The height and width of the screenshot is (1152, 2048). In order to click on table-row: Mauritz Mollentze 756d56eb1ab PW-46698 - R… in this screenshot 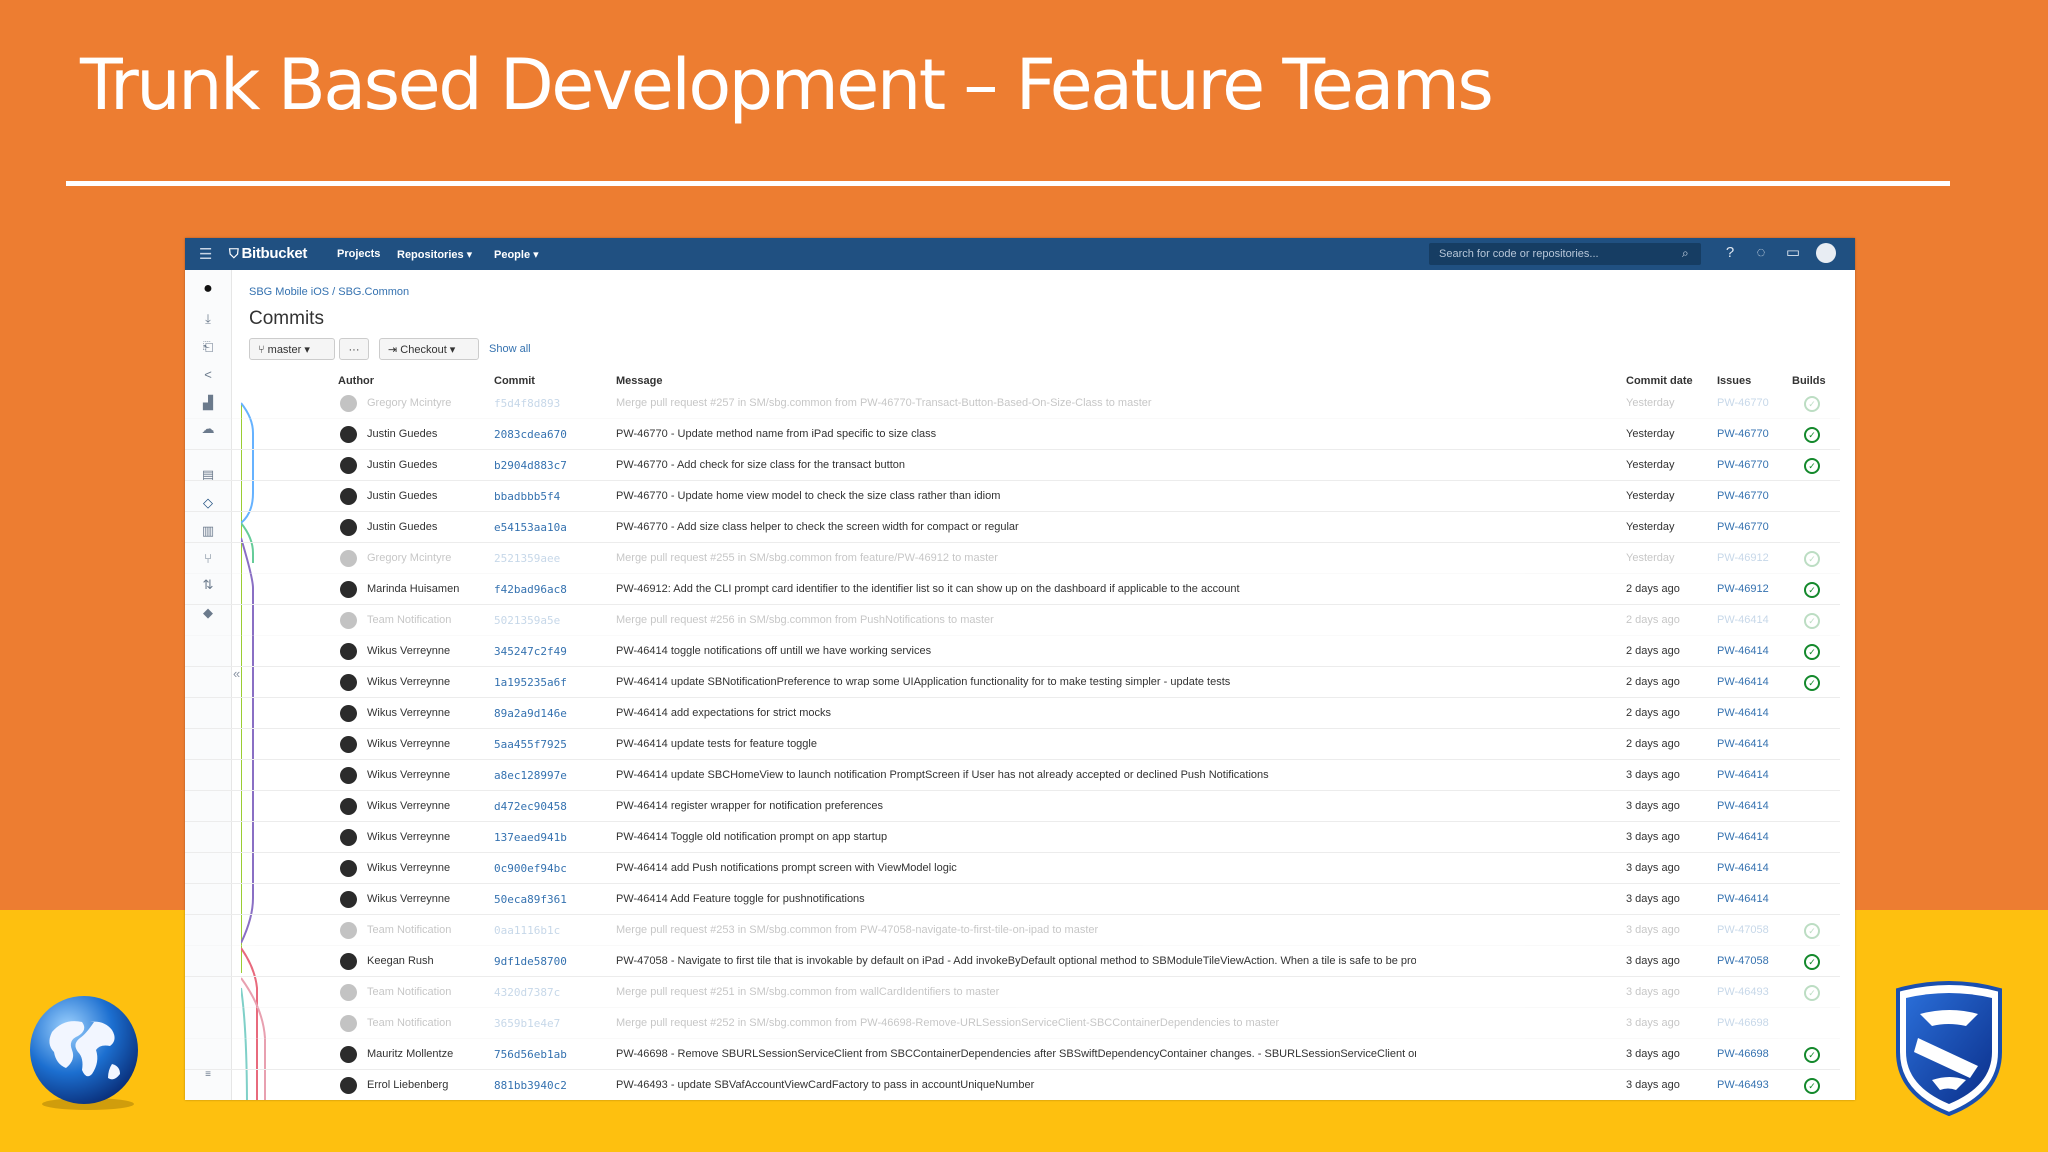, I will do `click(1012, 1054)`.